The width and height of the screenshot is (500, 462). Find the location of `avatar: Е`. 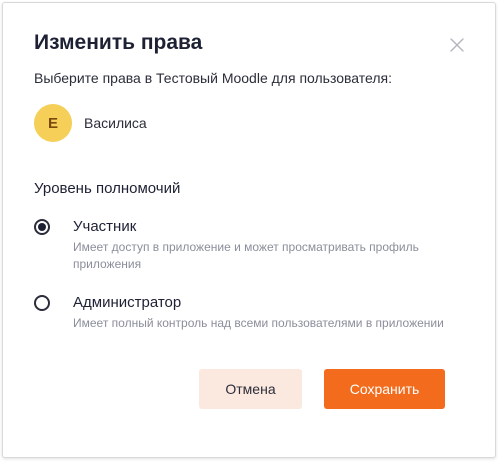

avatar: Е is located at coordinates (53, 123).